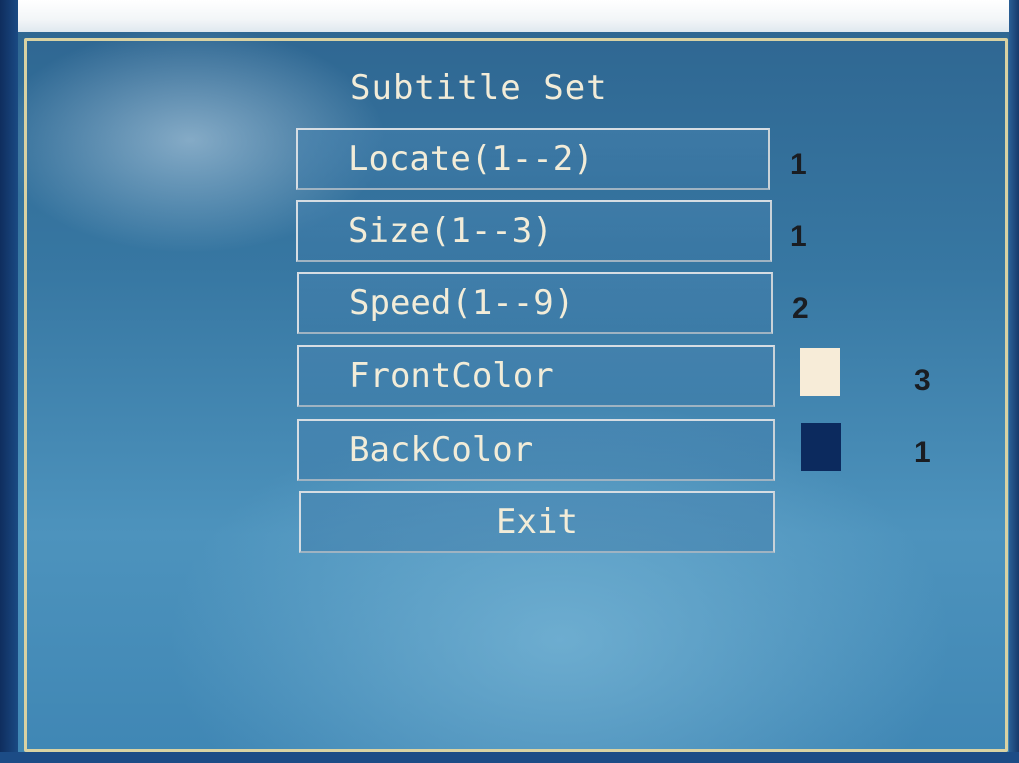 The width and height of the screenshot is (1019, 763). Describe the element at coordinates (509, 16) in the screenshot. I see `monitor-bezel-top` at that location.